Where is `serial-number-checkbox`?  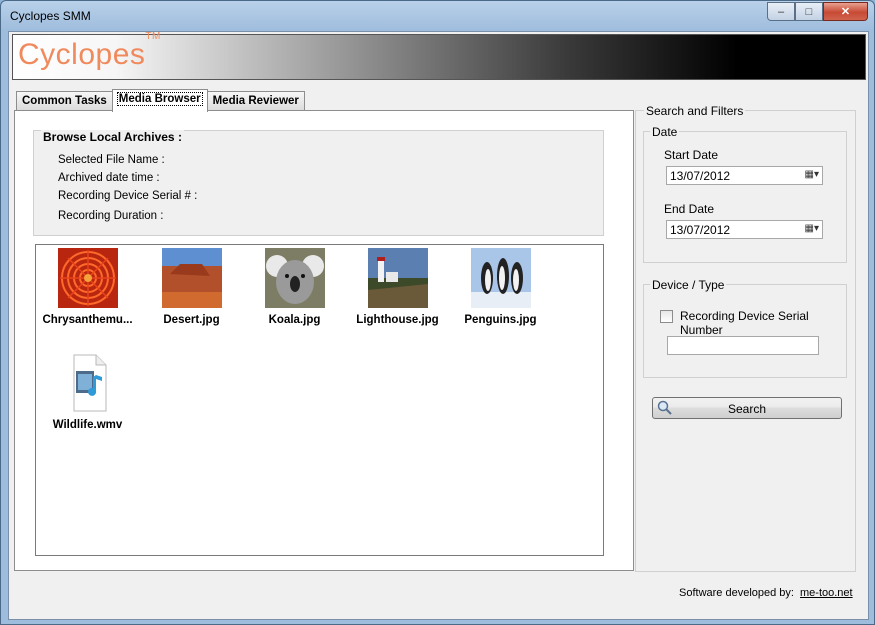 serial-number-checkbox is located at coordinates (666, 316).